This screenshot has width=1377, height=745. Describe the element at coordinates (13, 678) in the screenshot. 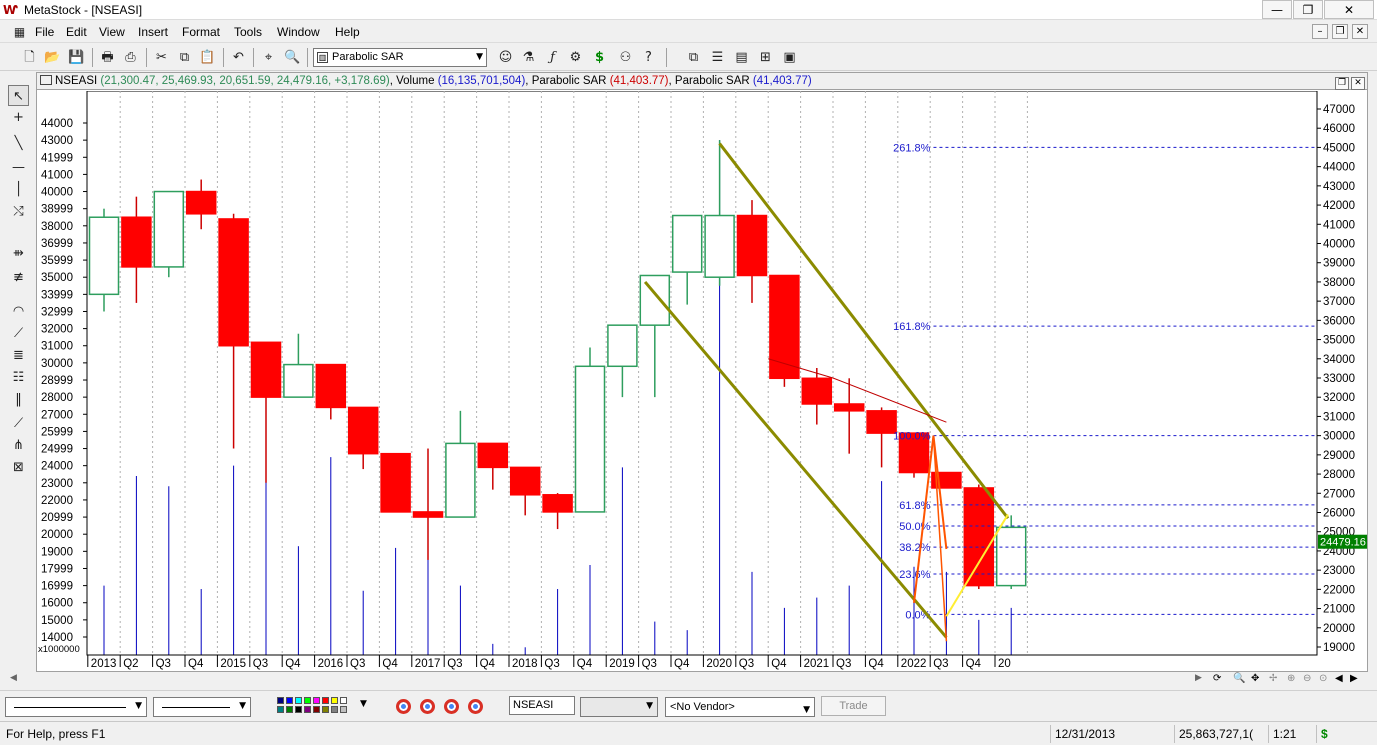

I see `scroll-left-icon: ◀` at that location.